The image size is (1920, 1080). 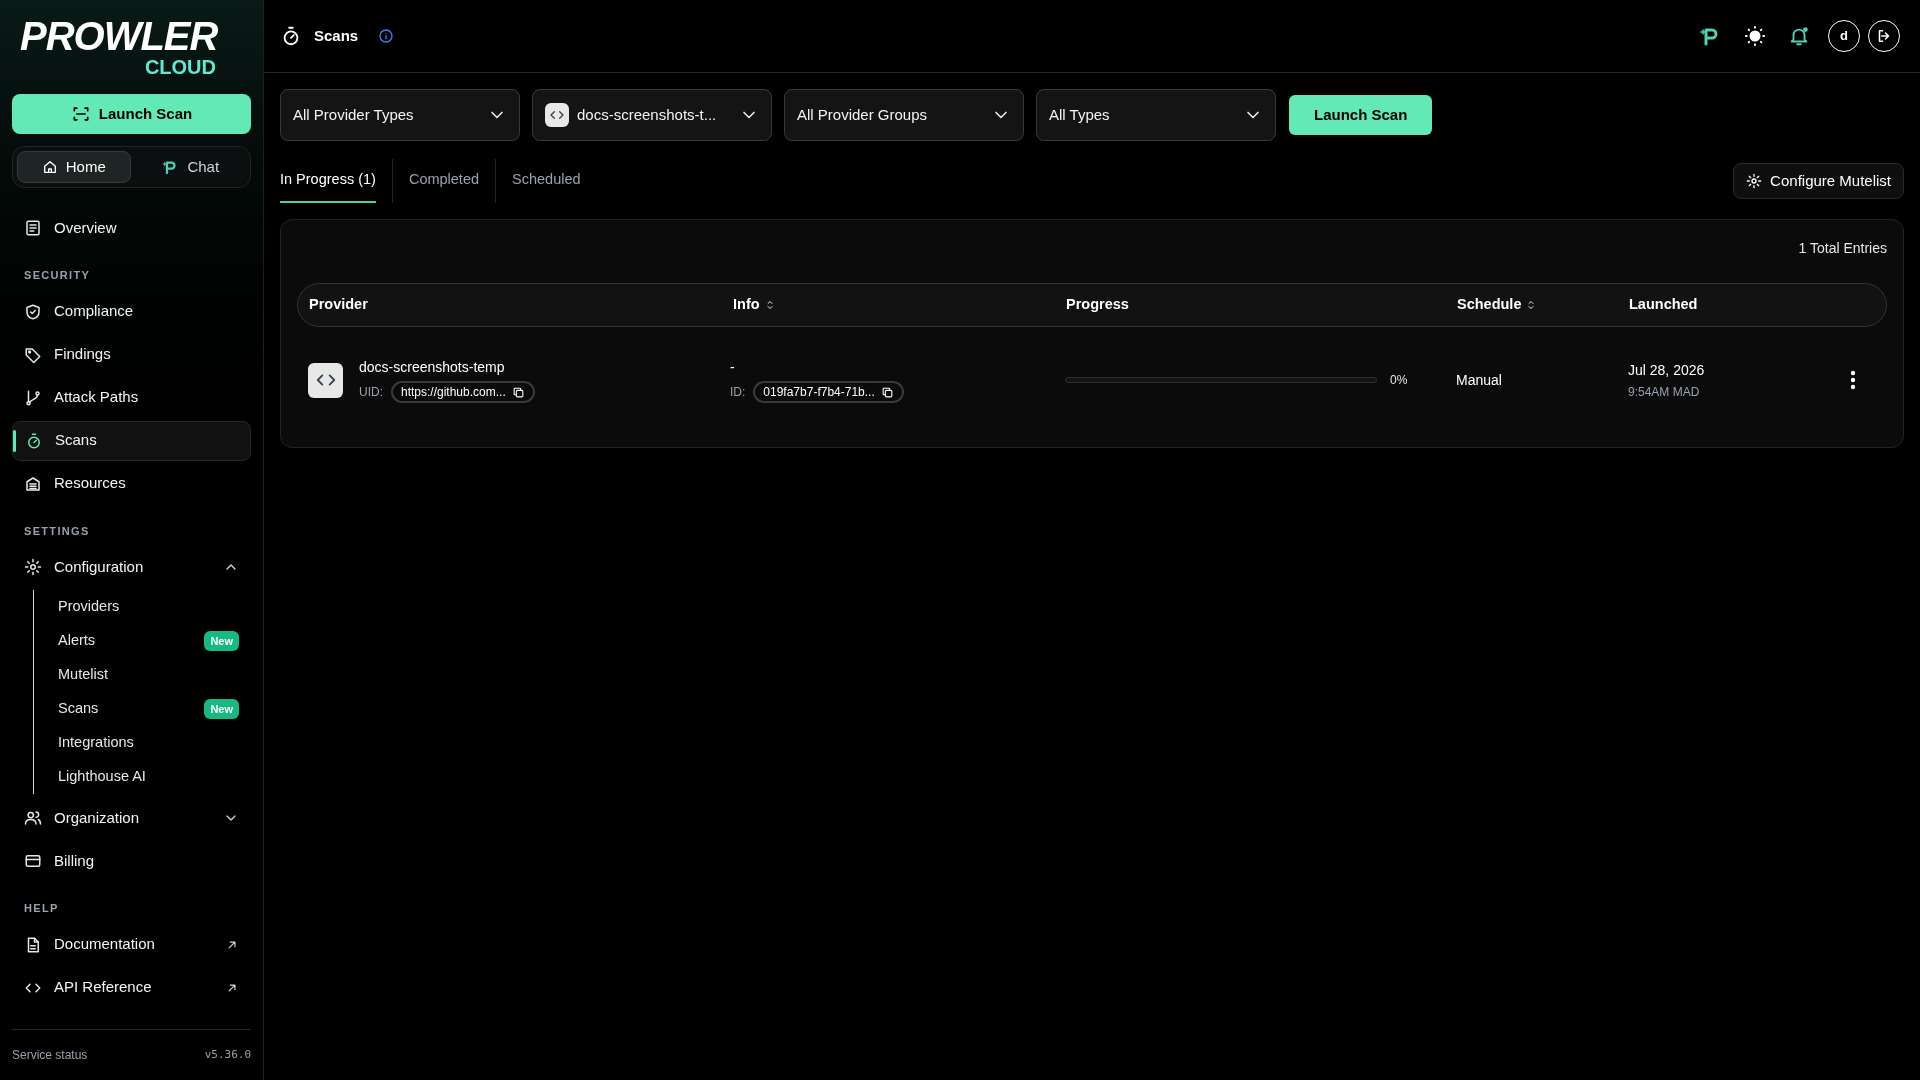 I want to click on column-header: Schedule, so click(x=1489, y=305).